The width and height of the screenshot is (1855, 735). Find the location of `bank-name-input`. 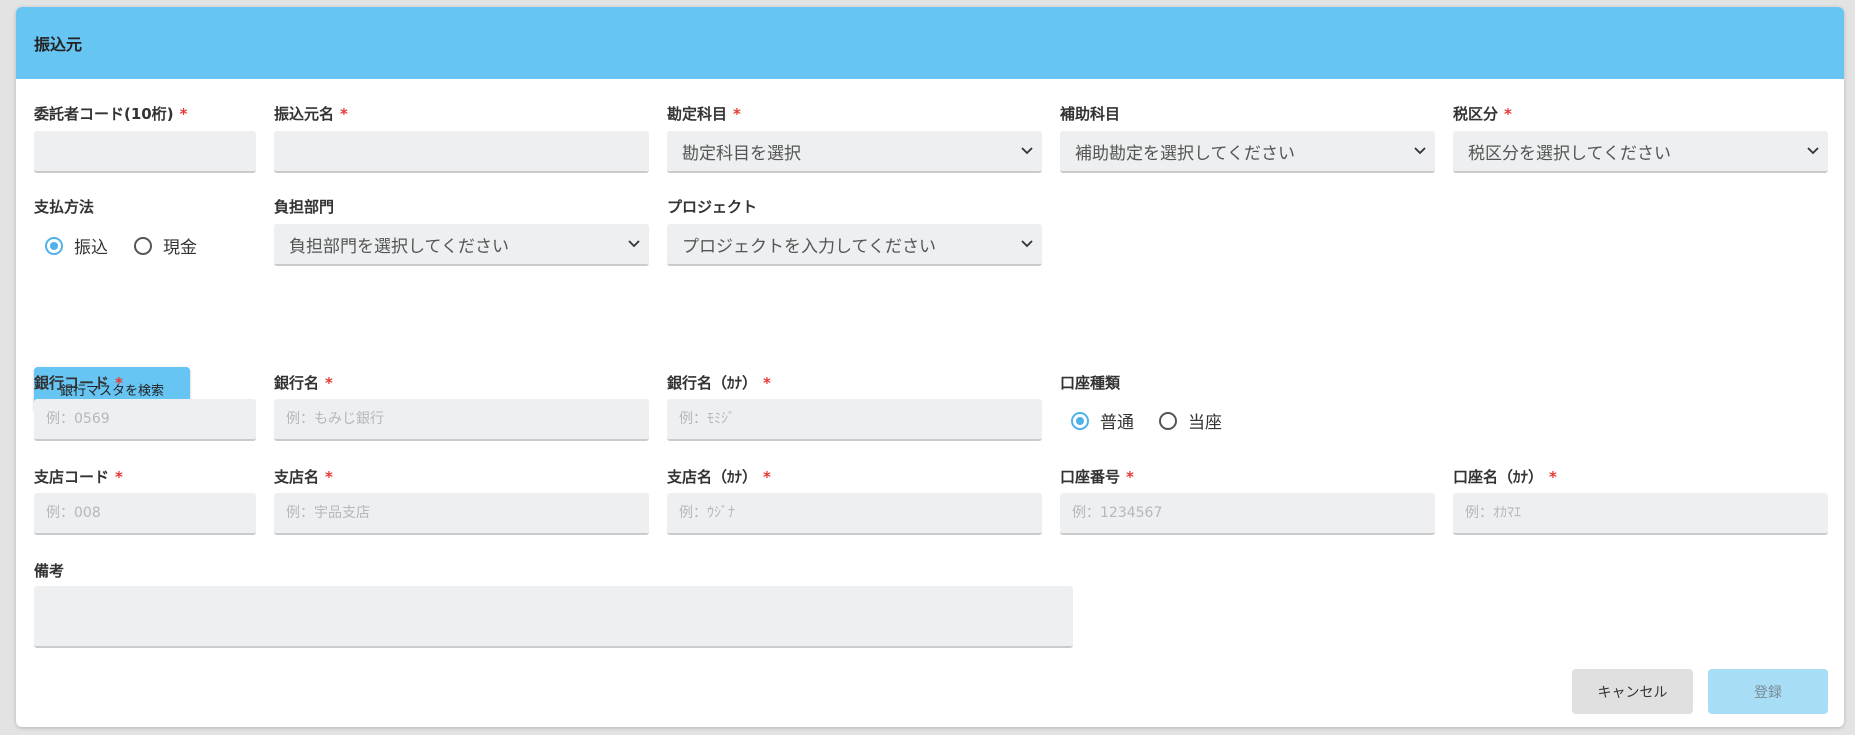

bank-name-input is located at coordinates (461, 420).